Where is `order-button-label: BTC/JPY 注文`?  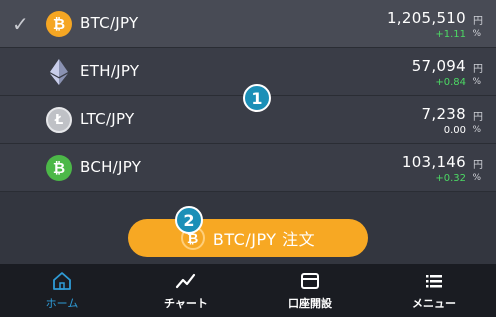 order-button-label: BTC/JPY 注文 is located at coordinates (264, 239).